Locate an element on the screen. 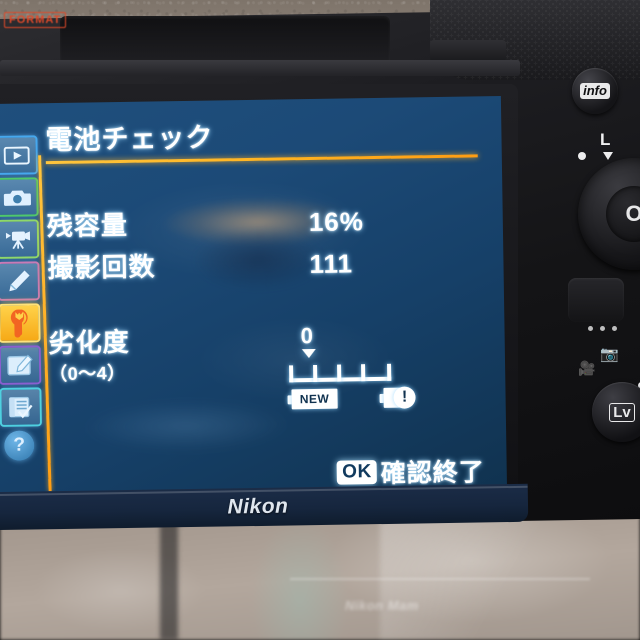 Image resolution: width=640 pixels, height=640 pixels. gauge-endpoints: NEW ! is located at coordinates (351, 399).